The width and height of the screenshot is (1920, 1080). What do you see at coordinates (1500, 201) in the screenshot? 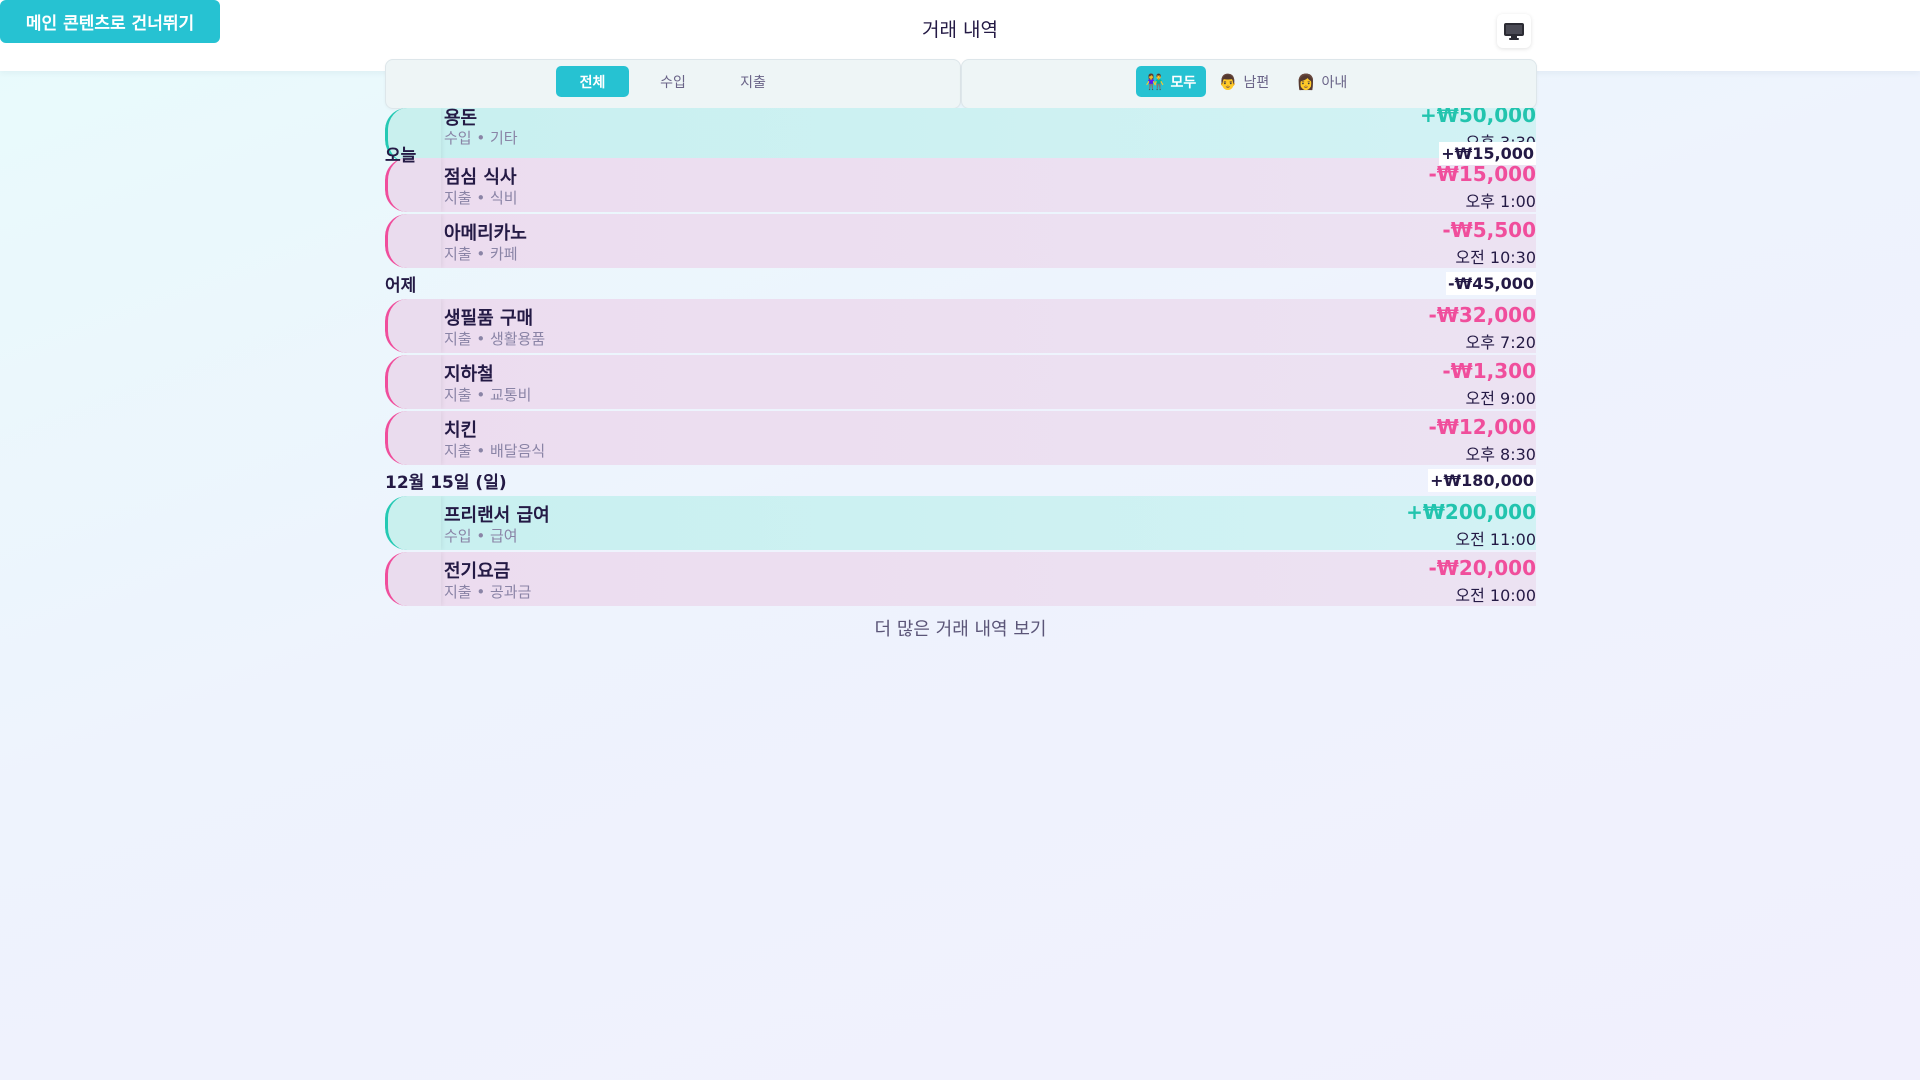
I see `transaction-time: 오후 1:00` at bounding box center [1500, 201].